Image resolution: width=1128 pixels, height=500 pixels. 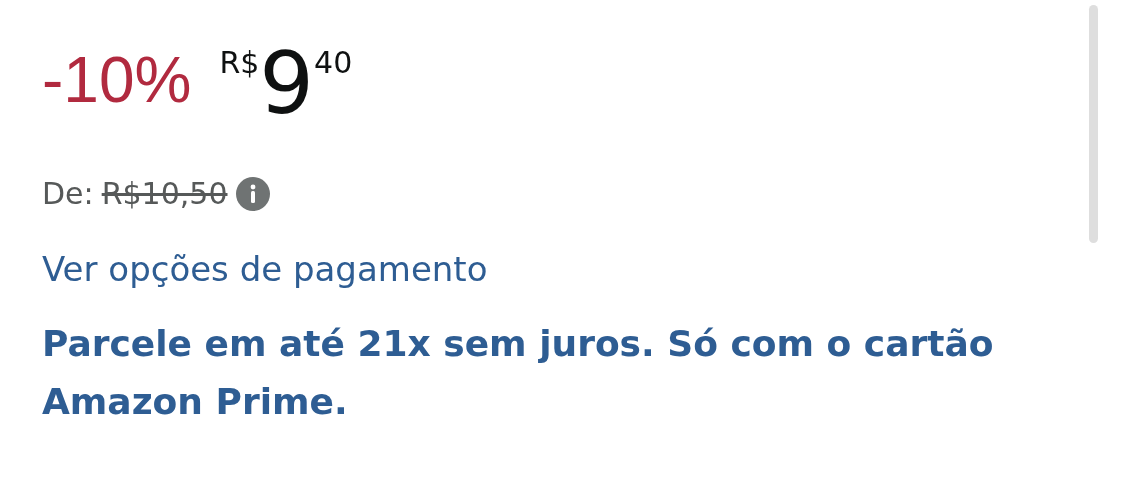 What do you see at coordinates (252, 193) in the screenshot?
I see `info-icon` at bounding box center [252, 193].